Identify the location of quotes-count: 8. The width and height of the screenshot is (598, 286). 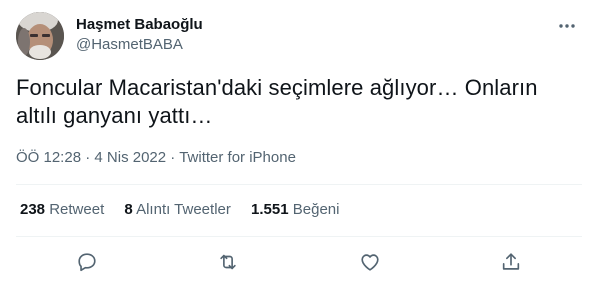
(128, 209).